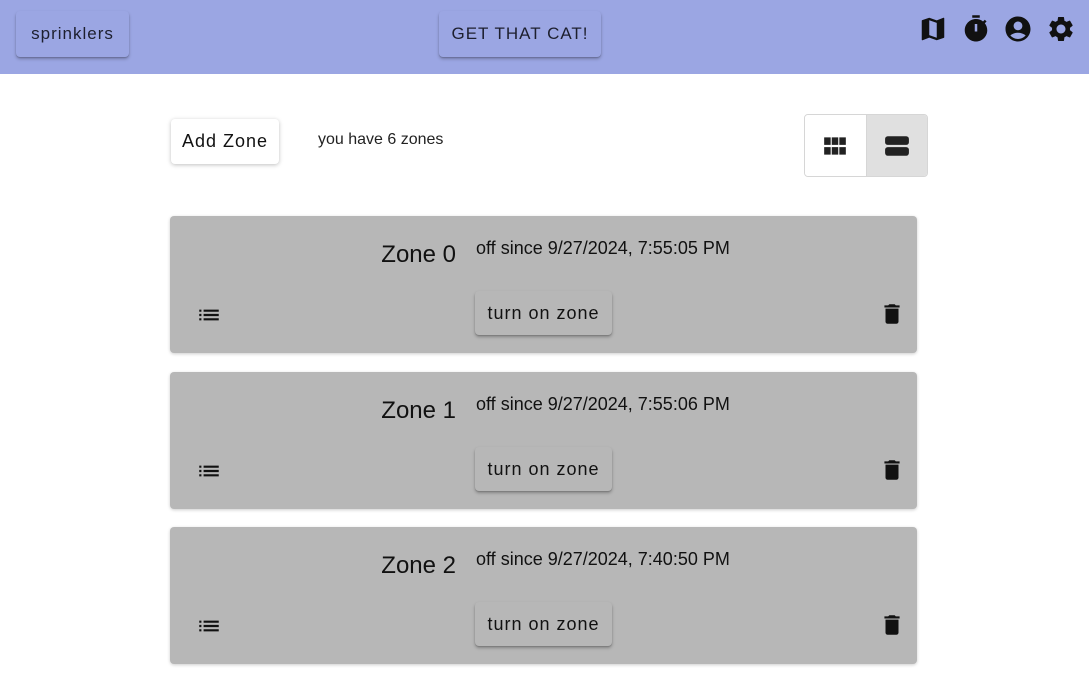 This screenshot has height=673, width=1089. Describe the element at coordinates (603, 248) in the screenshot. I see `zone-status: off since 9/27/2024, 7:55:05 PM` at that location.